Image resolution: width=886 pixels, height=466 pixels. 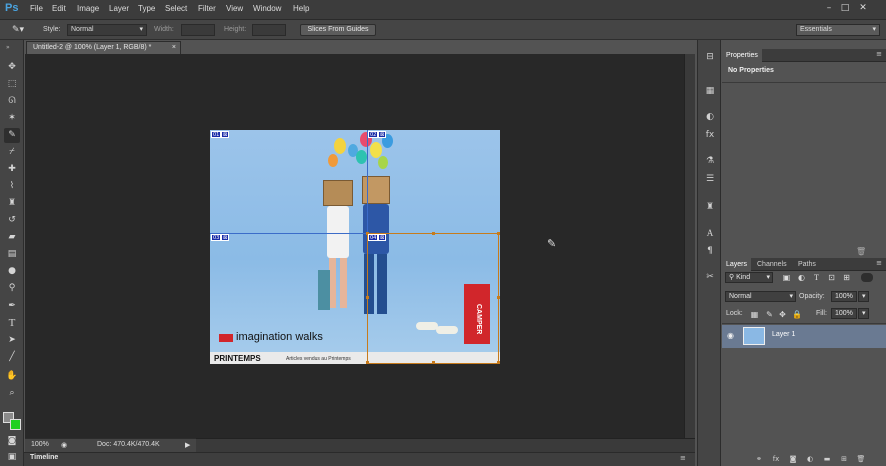 What do you see at coordinates (40, 444) in the screenshot?
I see `zoom-level: 100%` at bounding box center [40, 444].